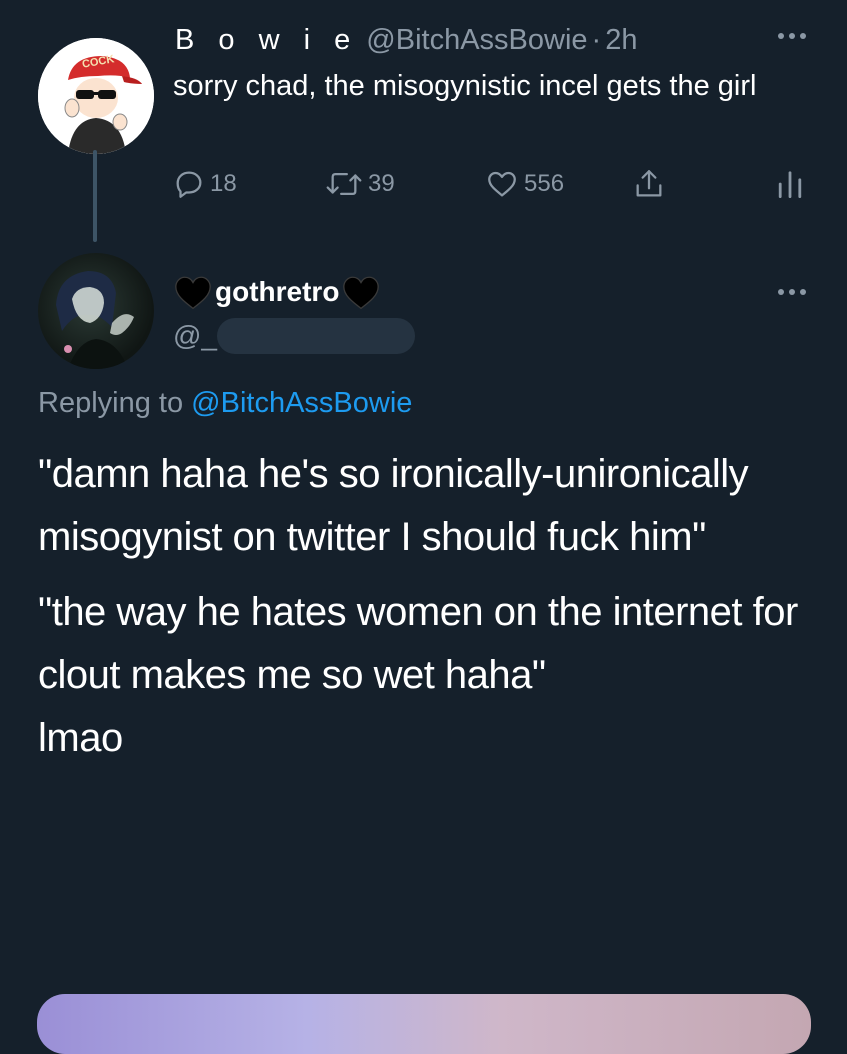 The image size is (847, 1054). I want to click on share-button, so click(649, 184).